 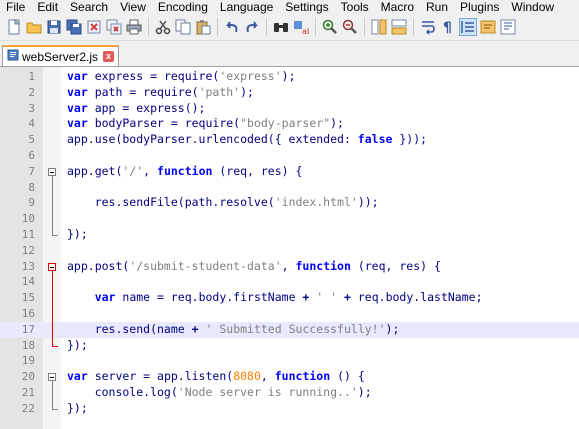 What do you see at coordinates (28, 361) in the screenshot?
I see `line-number: 19` at bounding box center [28, 361].